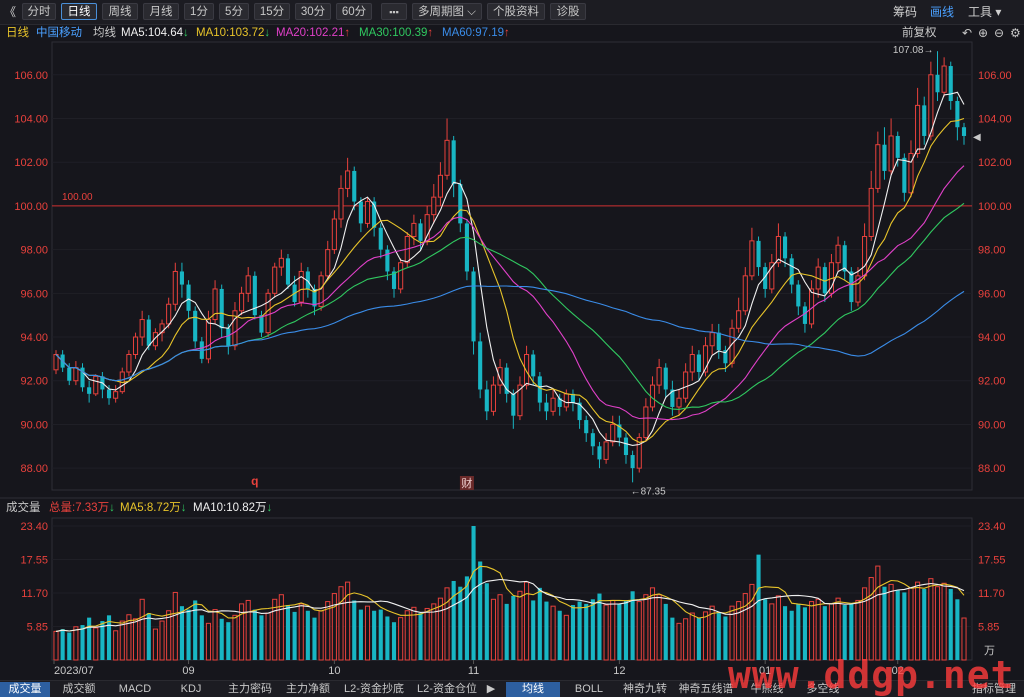 Image resolution: width=1024 pixels, height=697 pixels. What do you see at coordinates (308, 689) in the screenshot?
I see `tab-main-net: 主力净额` at bounding box center [308, 689].